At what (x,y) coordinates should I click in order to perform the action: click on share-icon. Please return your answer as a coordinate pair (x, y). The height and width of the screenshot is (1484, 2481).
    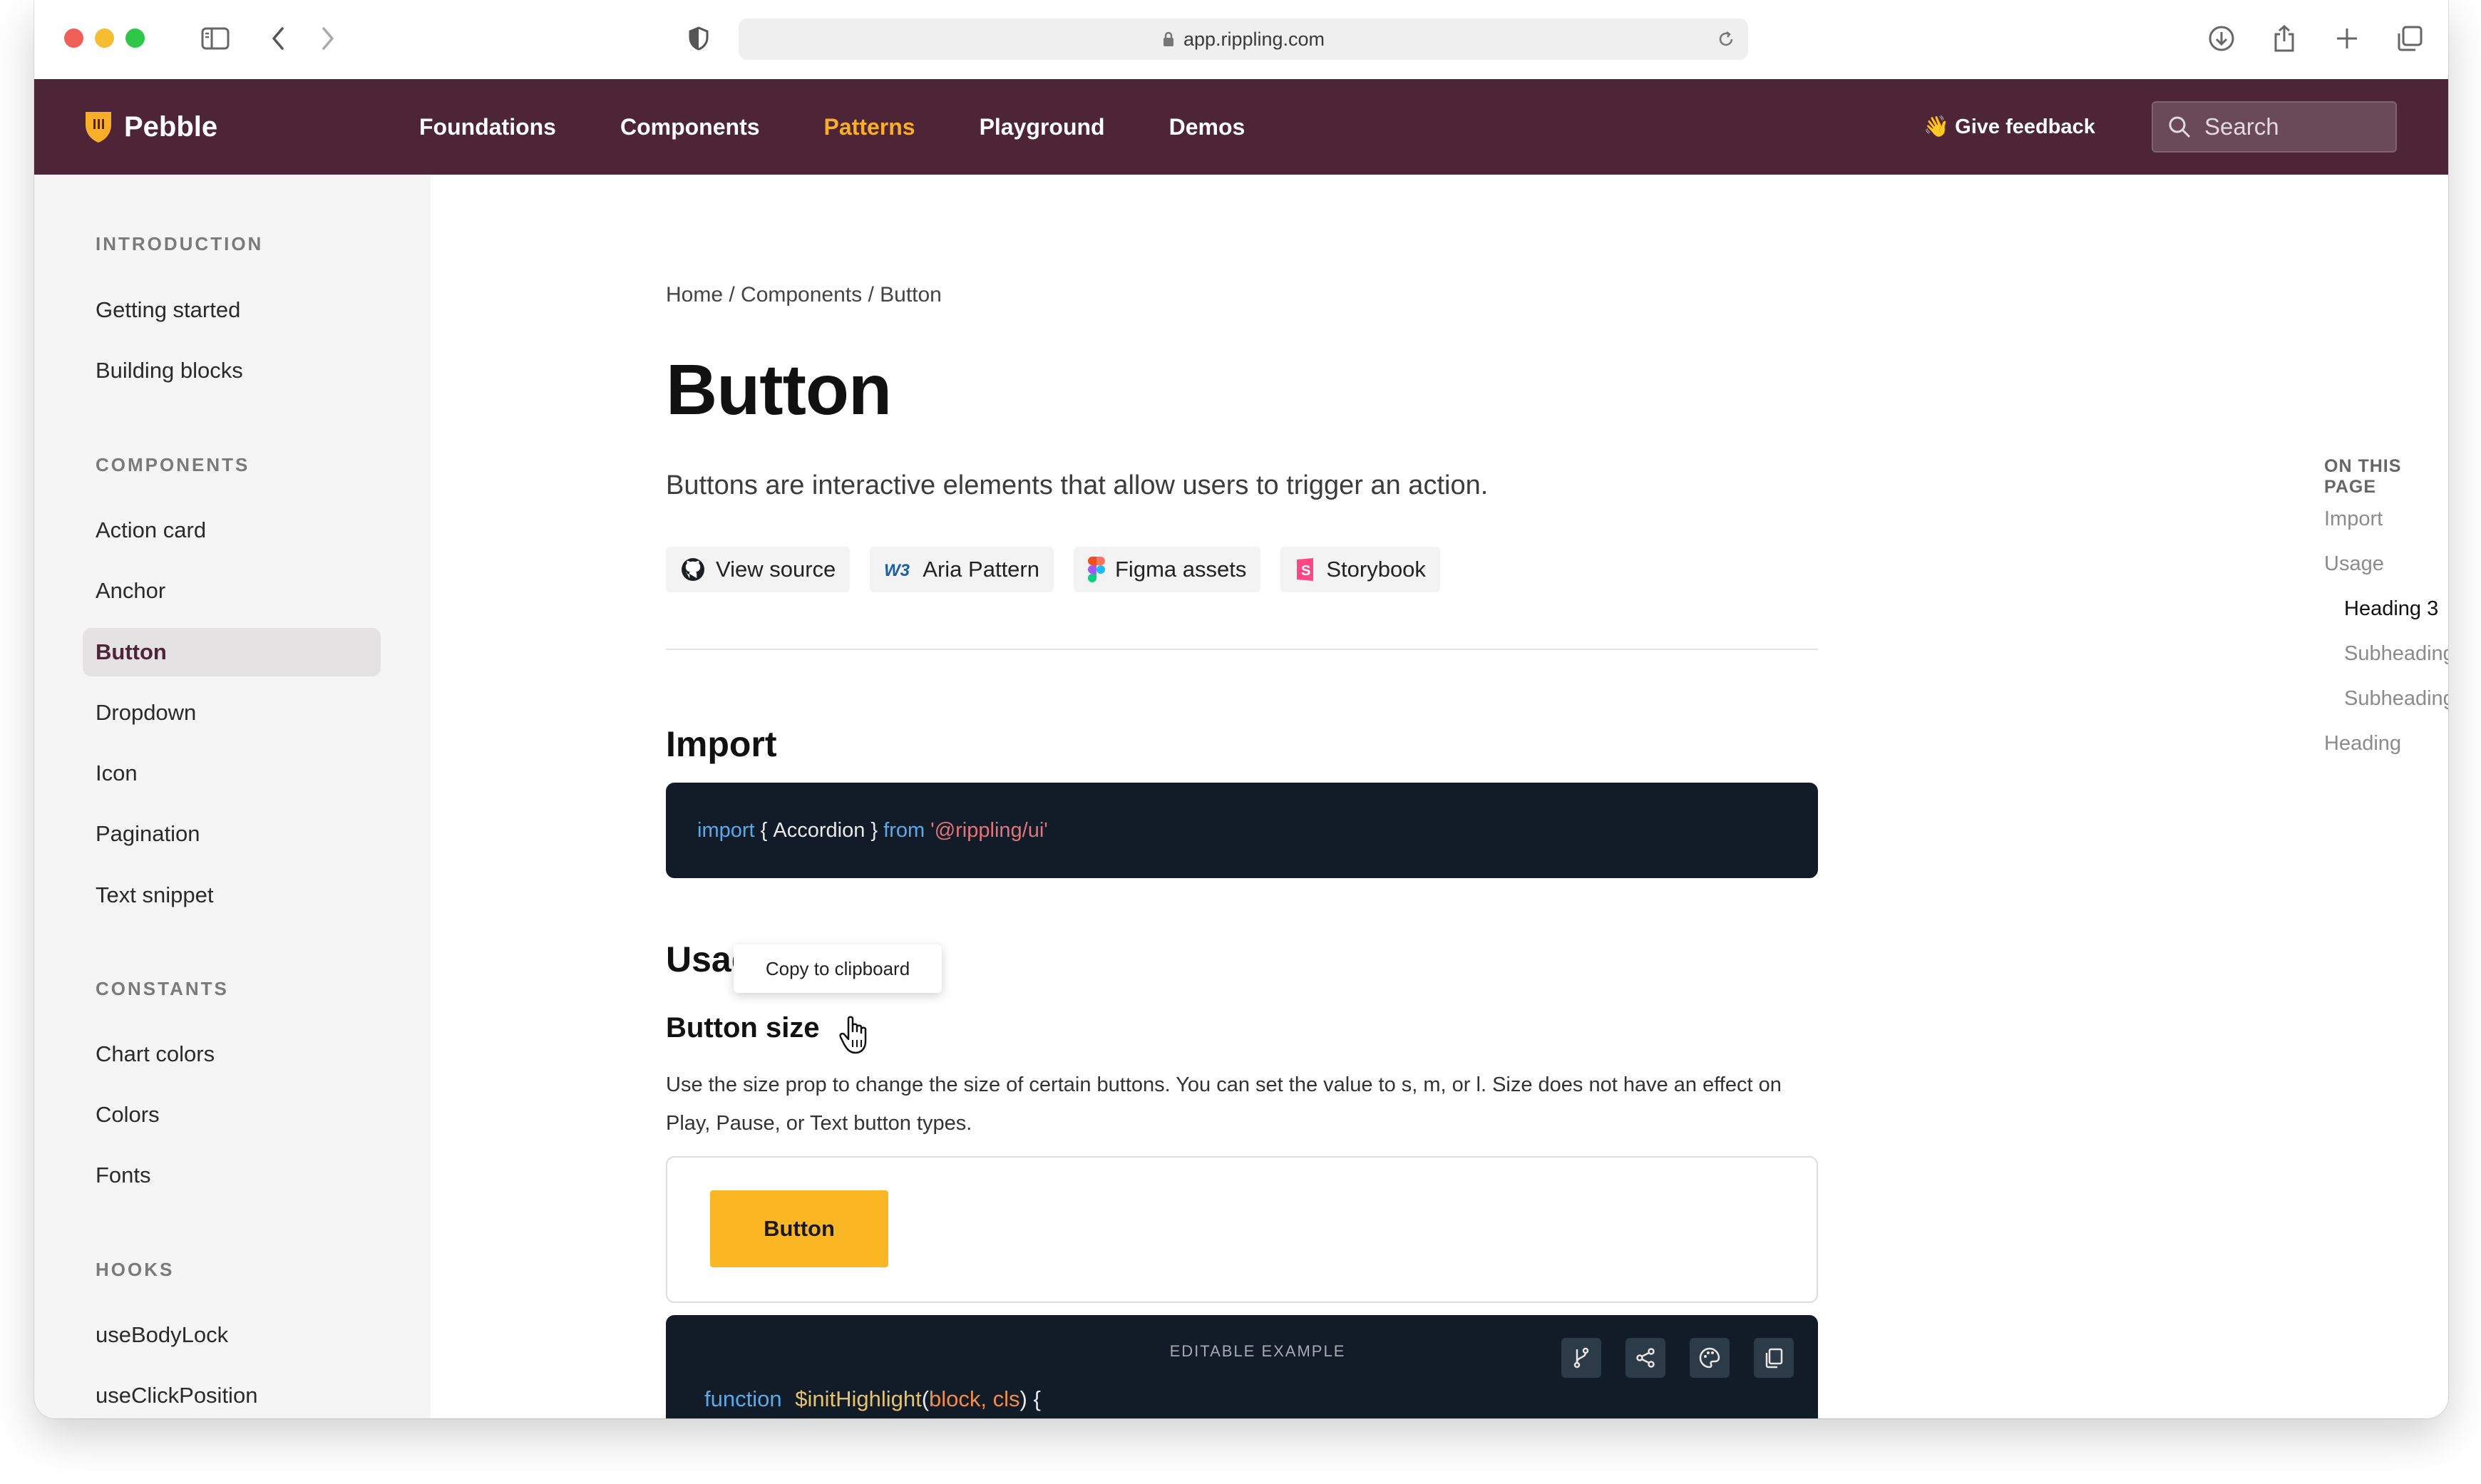
    Looking at the image, I should click on (2285, 38).